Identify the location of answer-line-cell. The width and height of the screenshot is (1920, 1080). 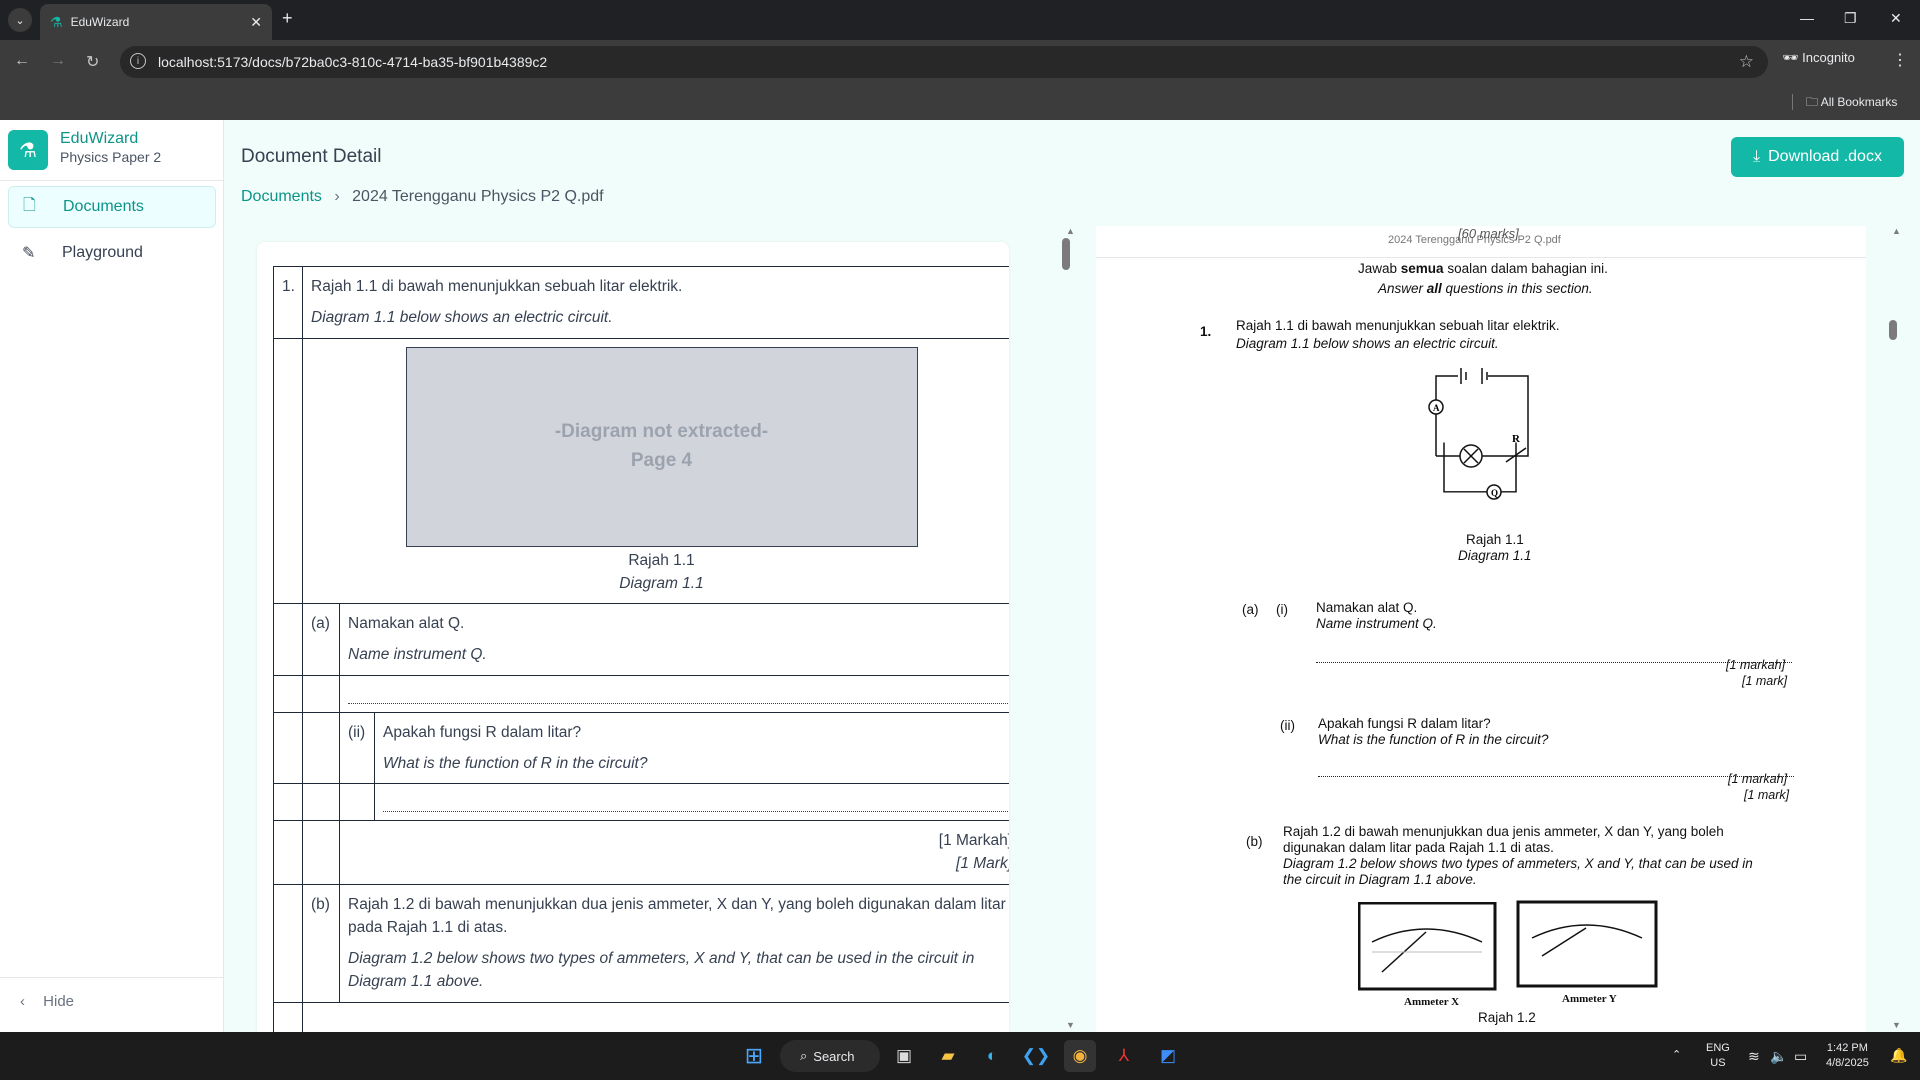
(674, 693).